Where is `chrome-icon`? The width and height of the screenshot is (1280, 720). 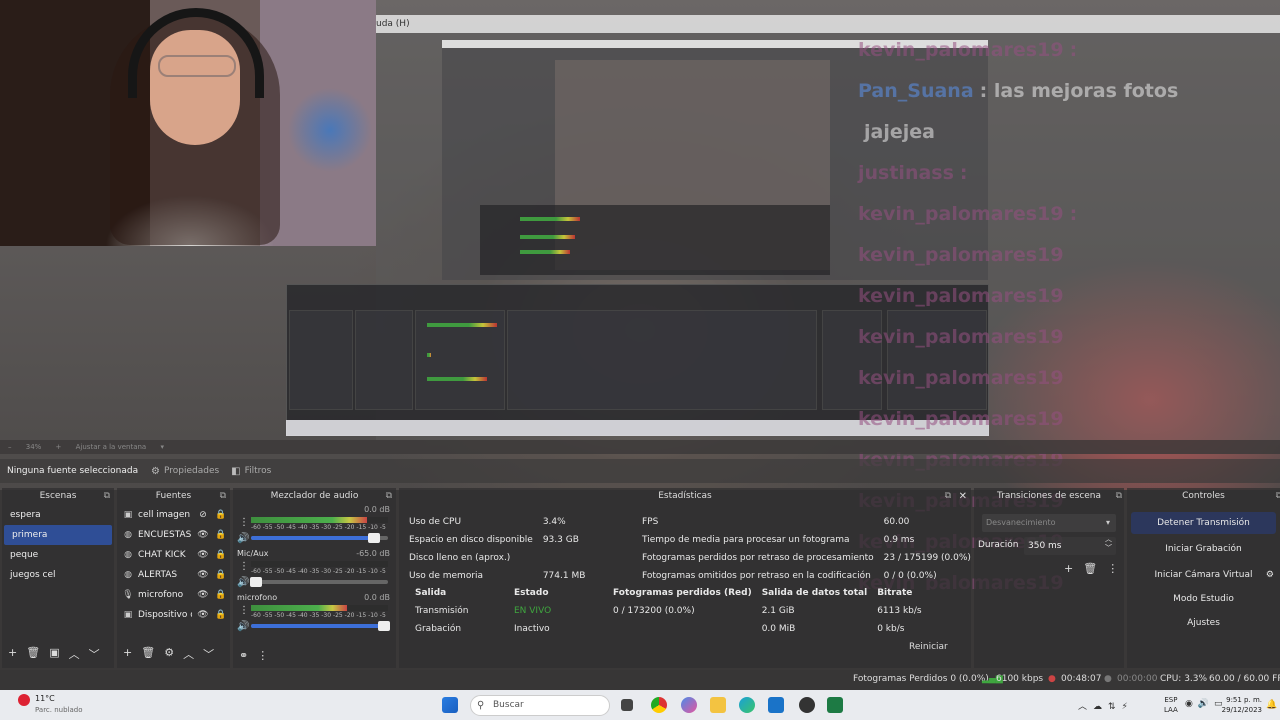
chrome-icon is located at coordinates (659, 705).